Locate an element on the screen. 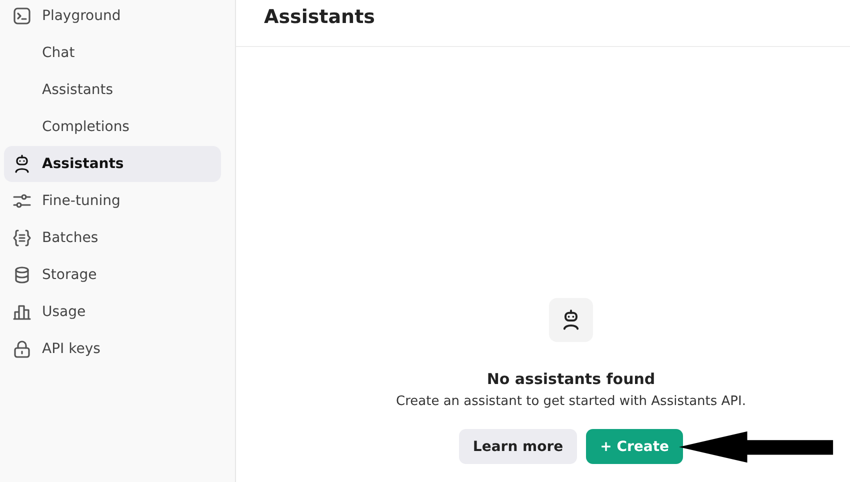 The width and height of the screenshot is (850, 482). robot-icon is located at coordinates (571, 320).